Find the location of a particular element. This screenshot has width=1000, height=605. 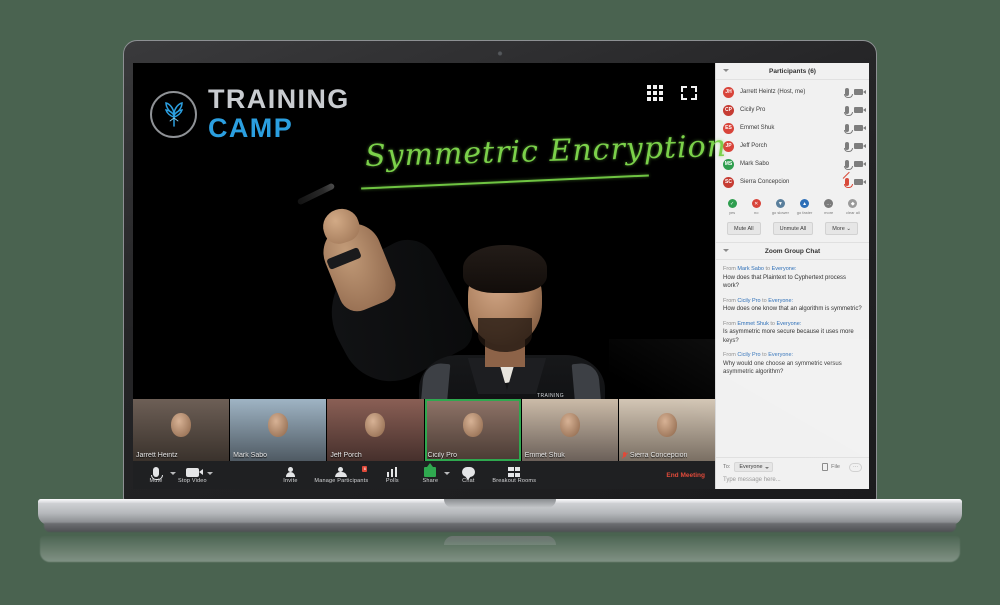

chat-panel-header: Zoom Group Chat is located at coordinates (792, 251).